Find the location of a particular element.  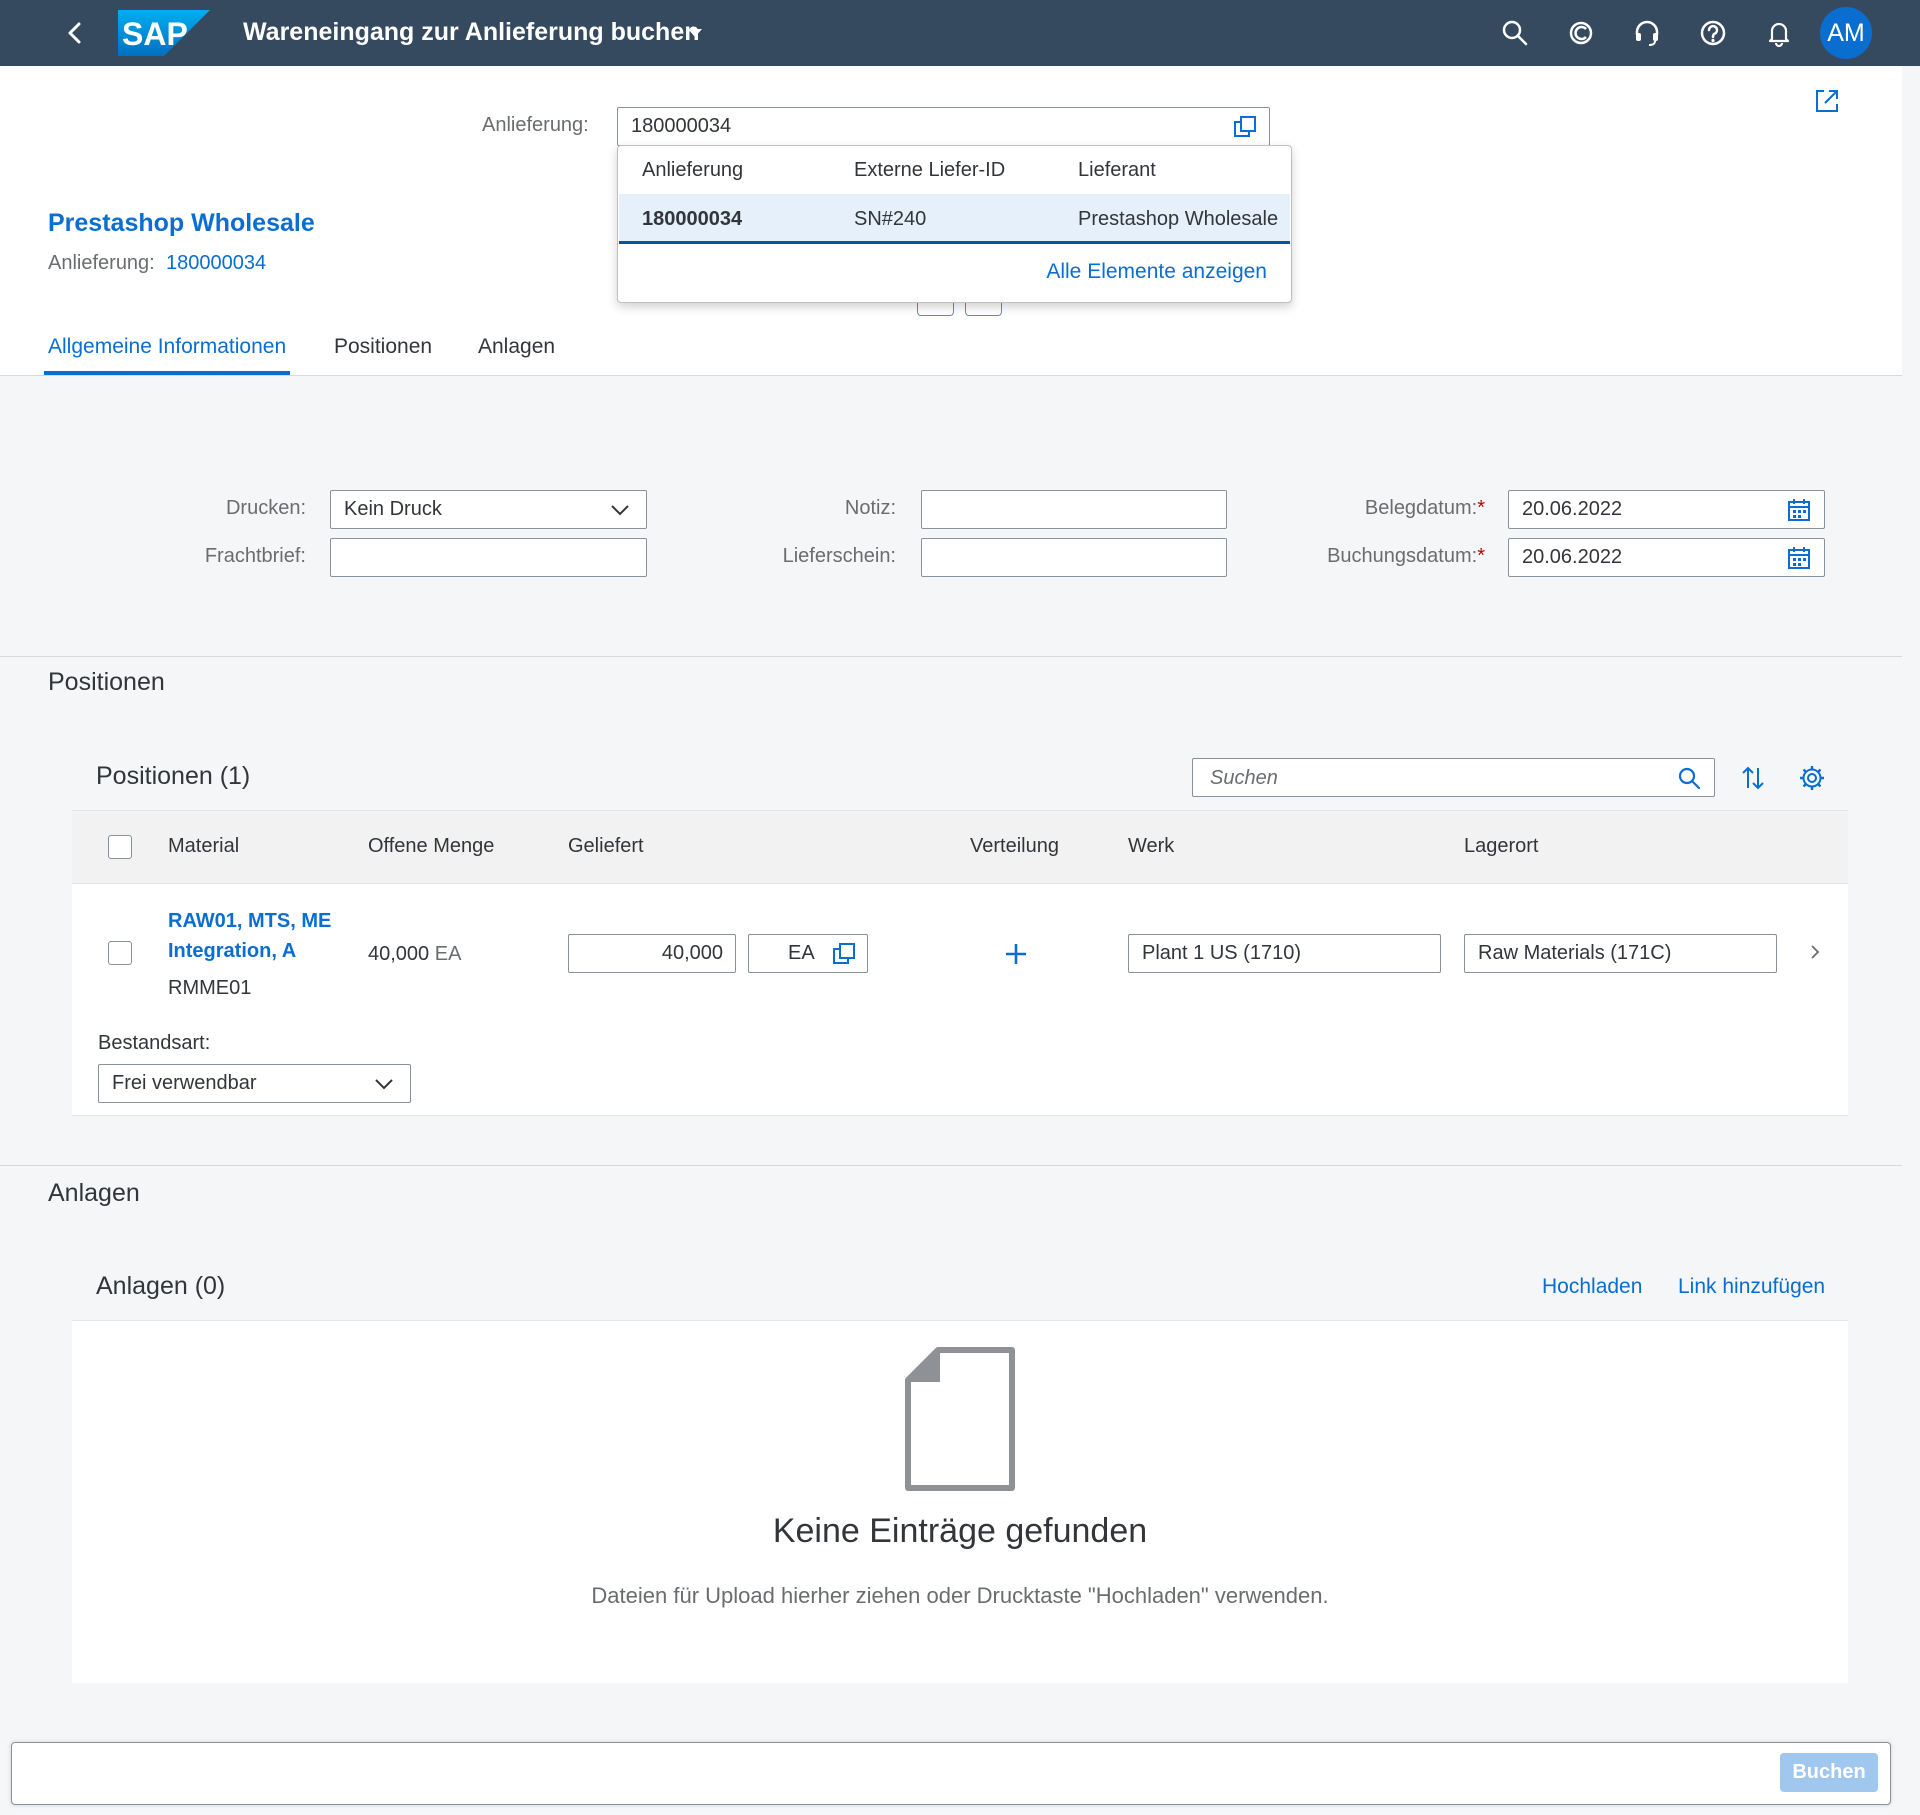

anlieferung-label: Anlieferung: is located at coordinates (535, 125).